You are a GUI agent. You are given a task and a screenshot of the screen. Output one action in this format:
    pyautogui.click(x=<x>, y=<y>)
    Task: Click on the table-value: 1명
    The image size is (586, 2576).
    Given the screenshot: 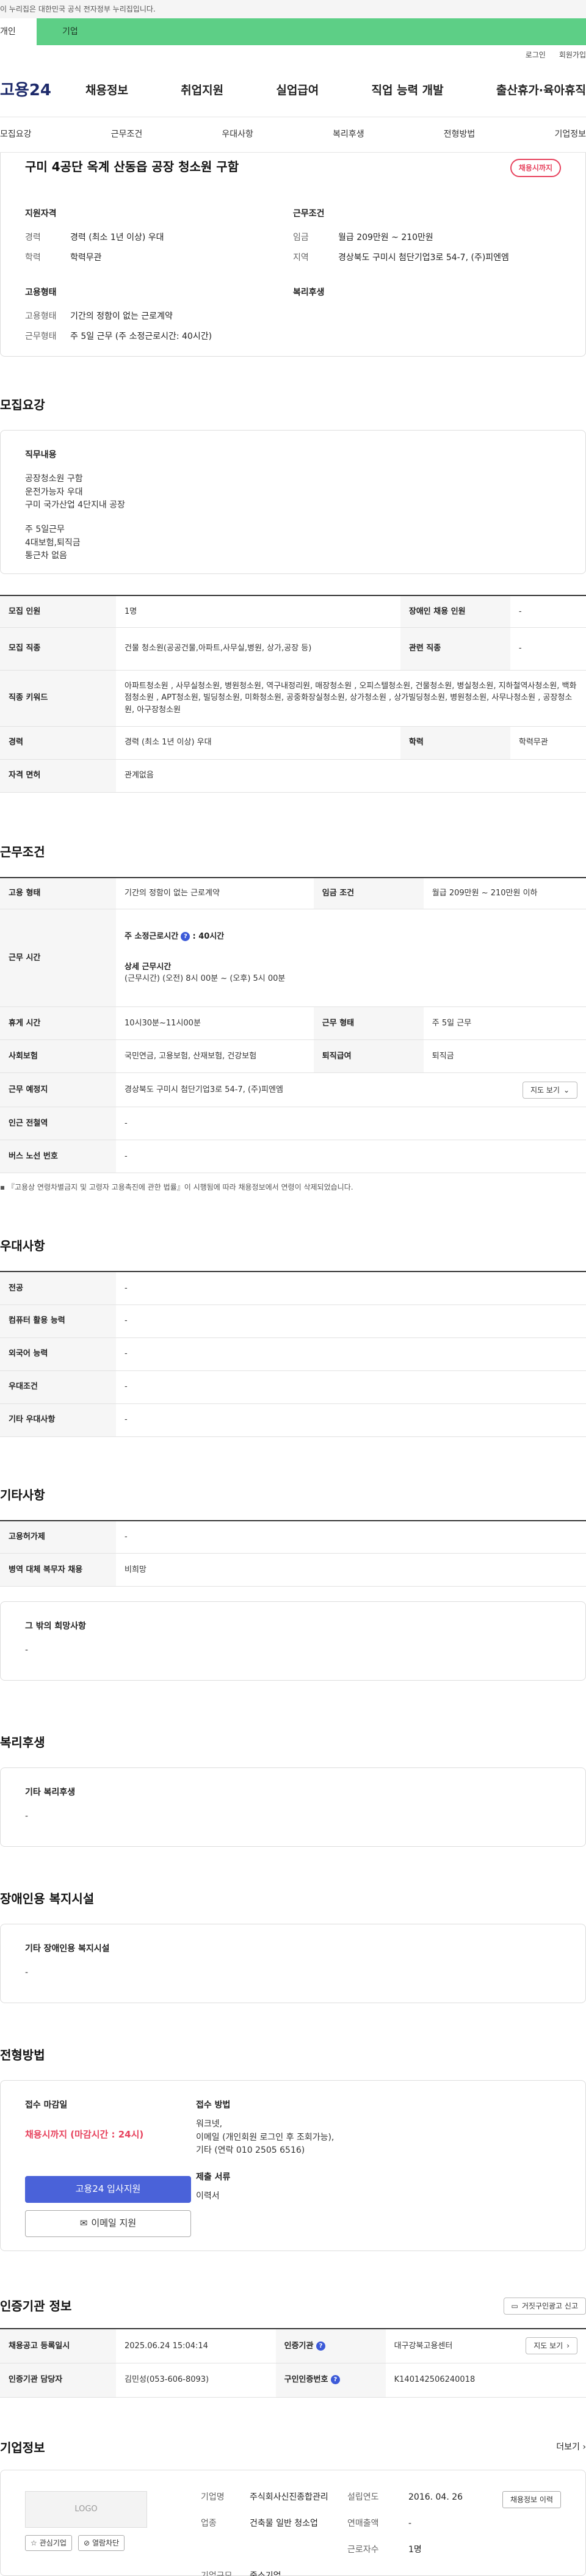 What is the action you would take?
    pyautogui.click(x=258, y=611)
    